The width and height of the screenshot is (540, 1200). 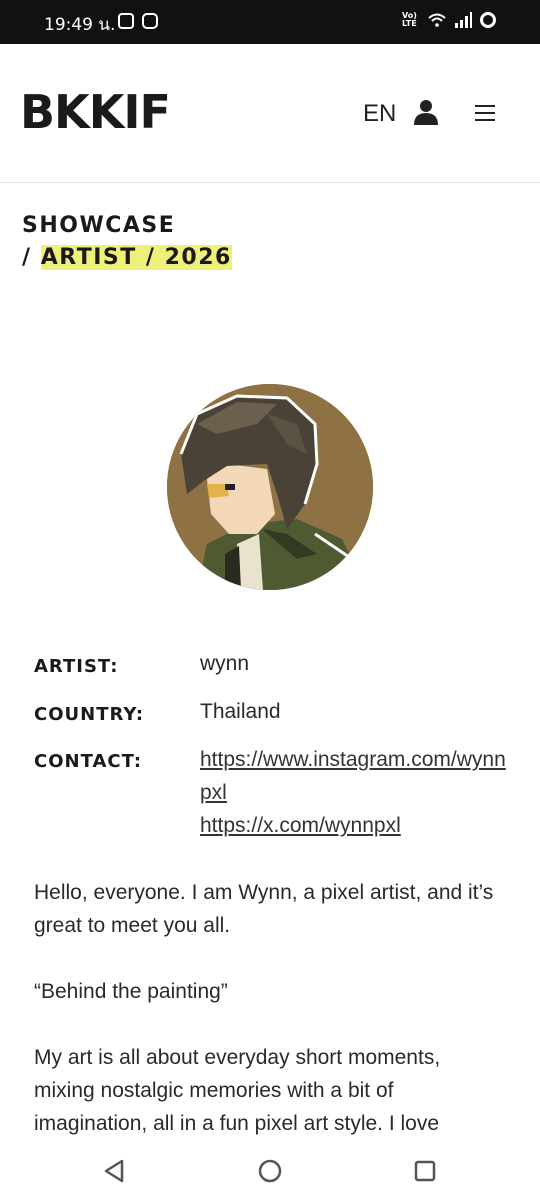 What do you see at coordinates (150, 21) in the screenshot?
I see `instagram-icon` at bounding box center [150, 21].